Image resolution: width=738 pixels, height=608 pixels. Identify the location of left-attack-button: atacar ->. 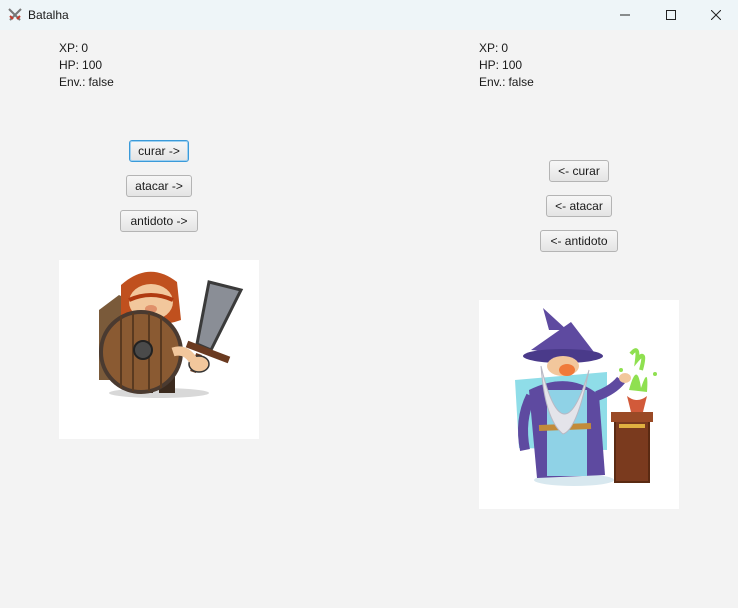
(159, 186).